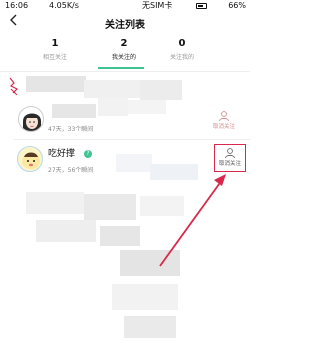  What do you see at coordinates (182, 50) in the screenshot?
I see `tab-followers: 0 关注我的` at bounding box center [182, 50].